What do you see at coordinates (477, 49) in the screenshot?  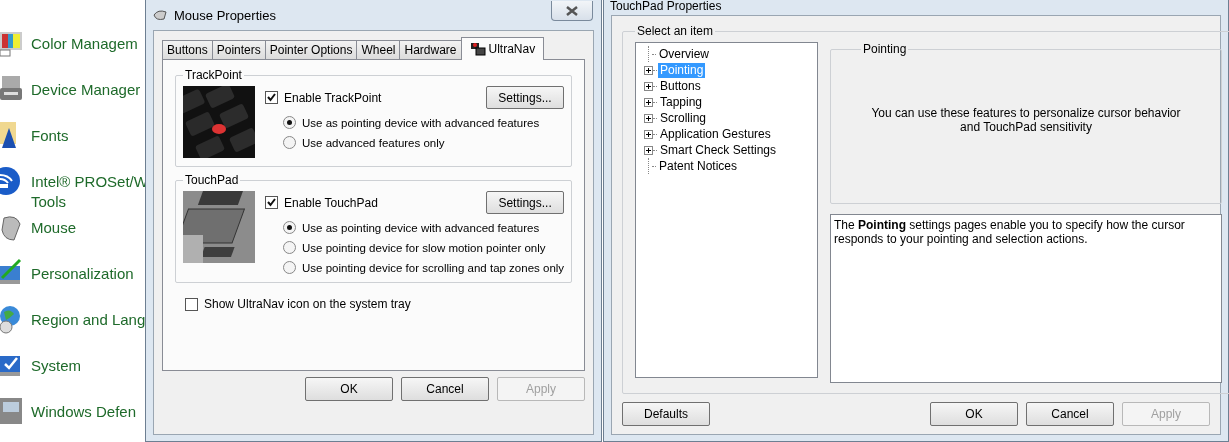 I see `device-icon` at bounding box center [477, 49].